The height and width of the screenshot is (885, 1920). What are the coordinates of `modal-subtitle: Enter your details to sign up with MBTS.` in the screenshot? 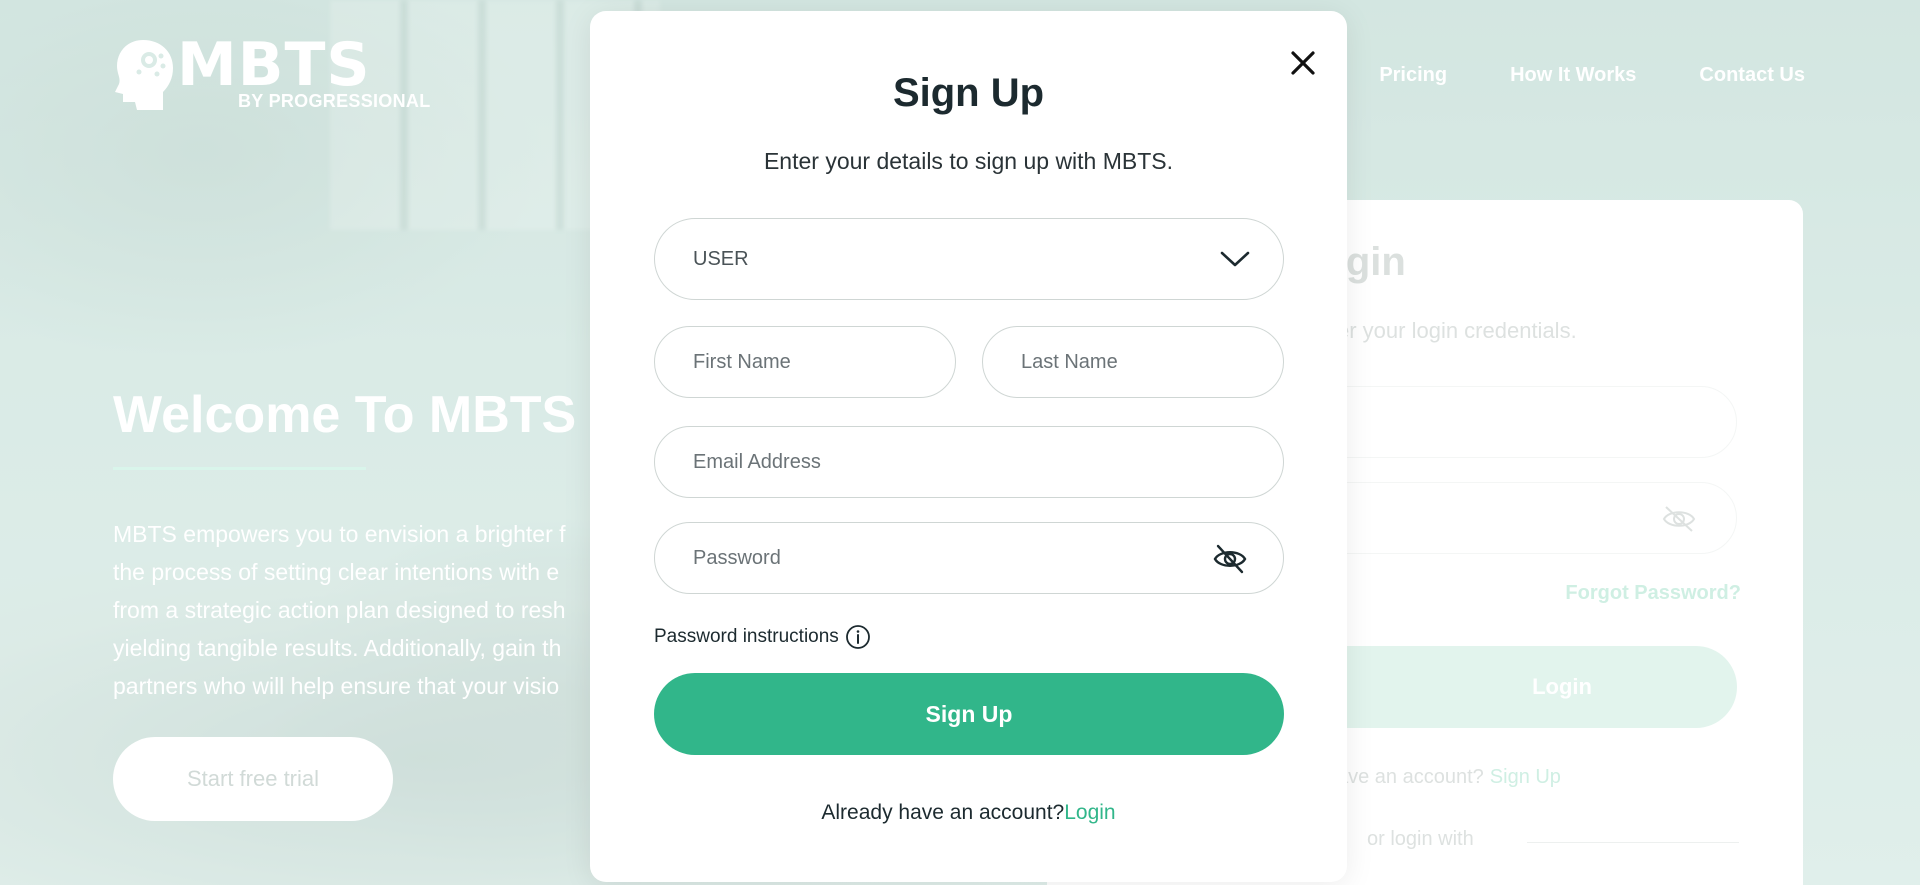 It's located at (968, 161).